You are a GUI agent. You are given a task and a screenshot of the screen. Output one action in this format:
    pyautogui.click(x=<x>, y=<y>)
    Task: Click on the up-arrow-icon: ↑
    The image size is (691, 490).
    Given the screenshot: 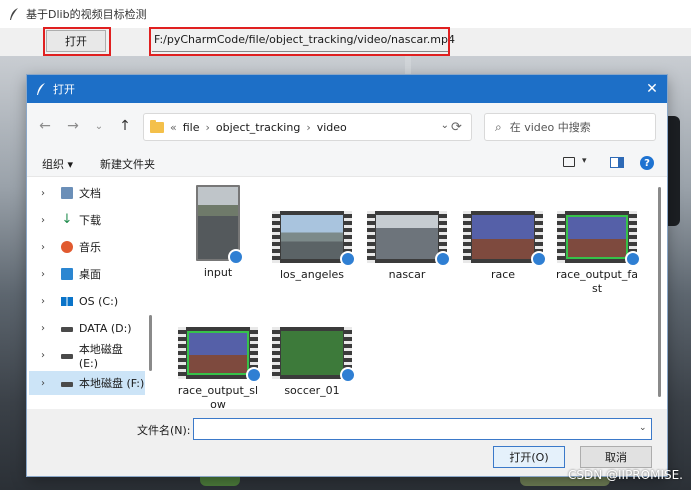 What is the action you would take?
    pyautogui.click(x=125, y=126)
    